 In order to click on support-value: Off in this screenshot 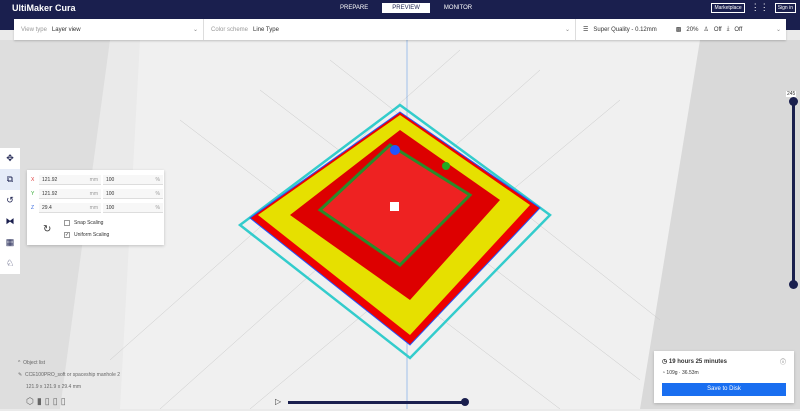, I will do `click(717, 29)`.